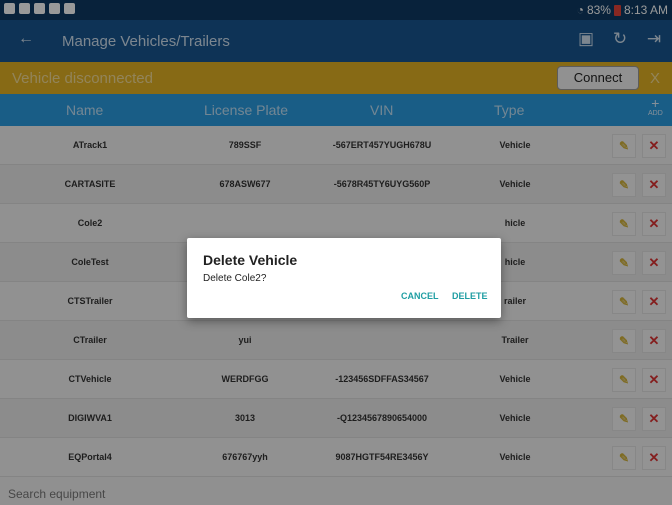  What do you see at coordinates (250, 260) in the screenshot?
I see `dialog-title: Delete Vehicle` at bounding box center [250, 260].